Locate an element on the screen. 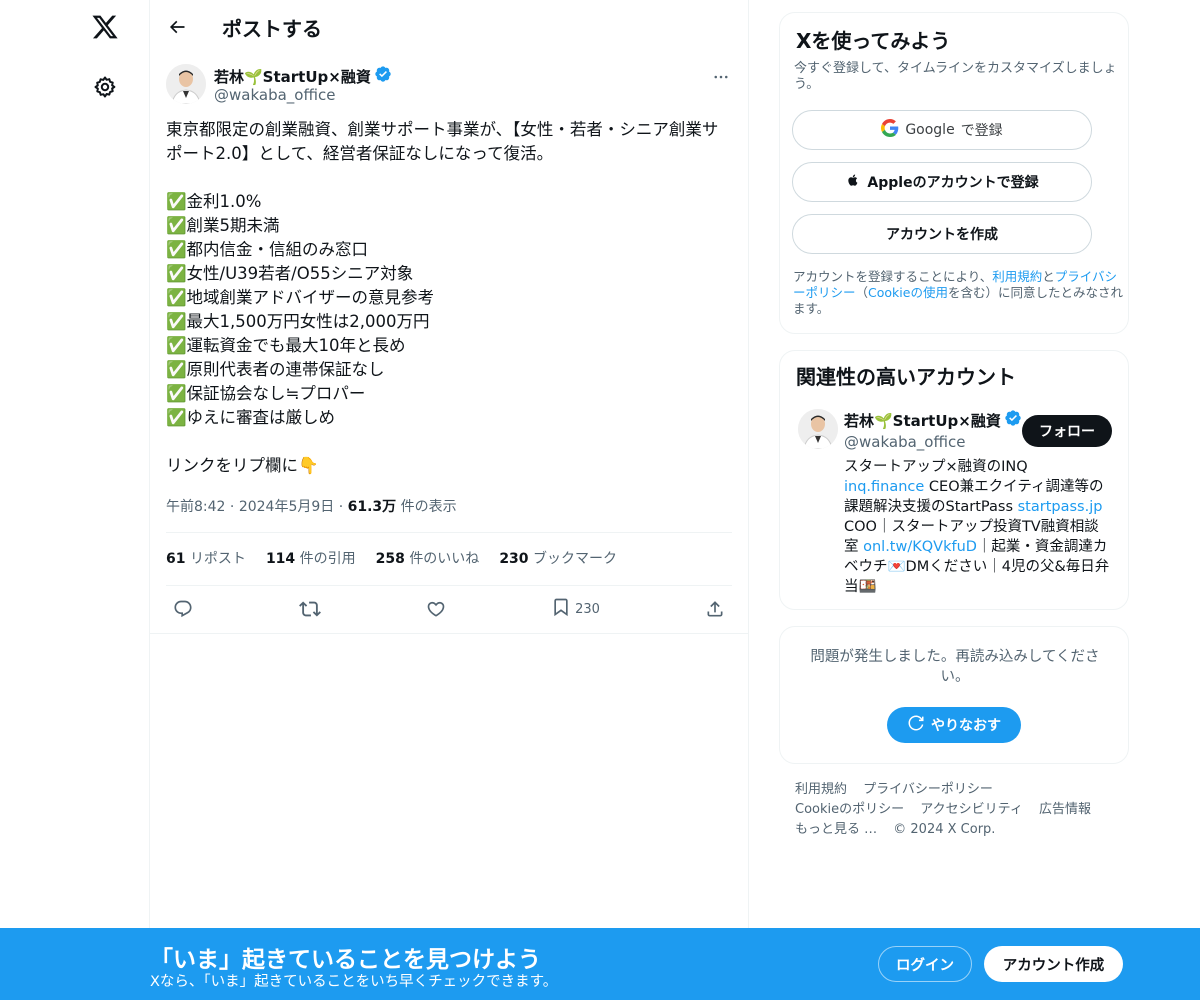  bookmark-button: 230 is located at coordinates (576, 609).